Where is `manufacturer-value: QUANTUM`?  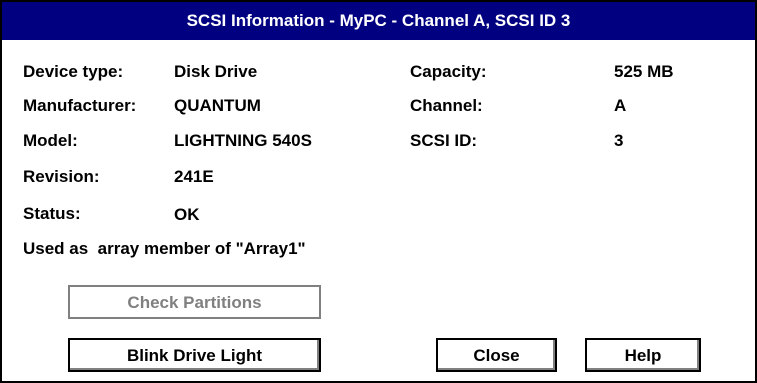
manufacturer-value: QUANTUM is located at coordinates (217, 105).